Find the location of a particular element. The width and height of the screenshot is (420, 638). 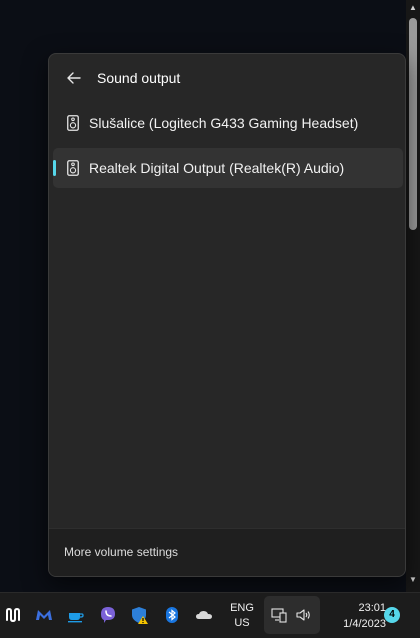

windows-security-icon is located at coordinates (140, 615).